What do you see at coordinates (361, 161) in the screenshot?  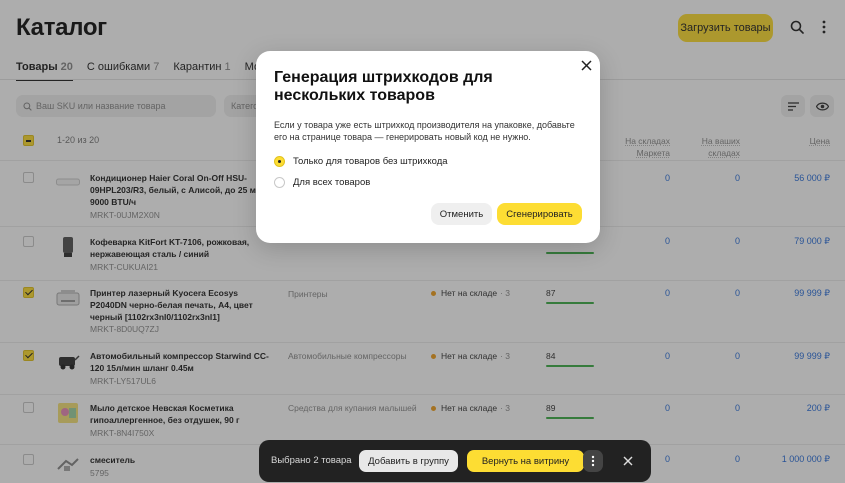 I see `option-without-barcode: Только для товаров без штрихкода` at bounding box center [361, 161].